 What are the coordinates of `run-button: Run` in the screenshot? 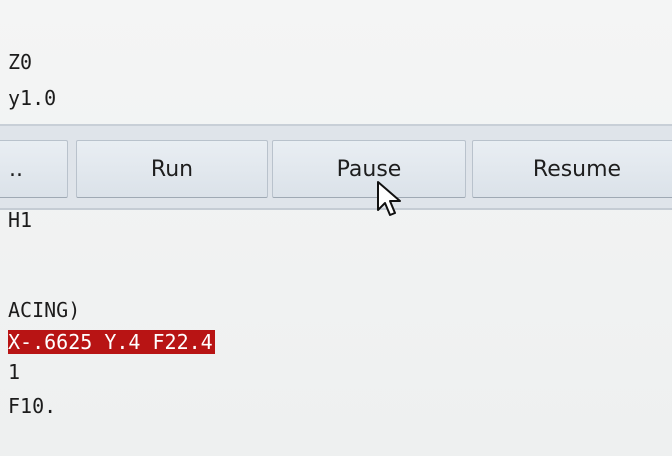 It's located at (172, 169).